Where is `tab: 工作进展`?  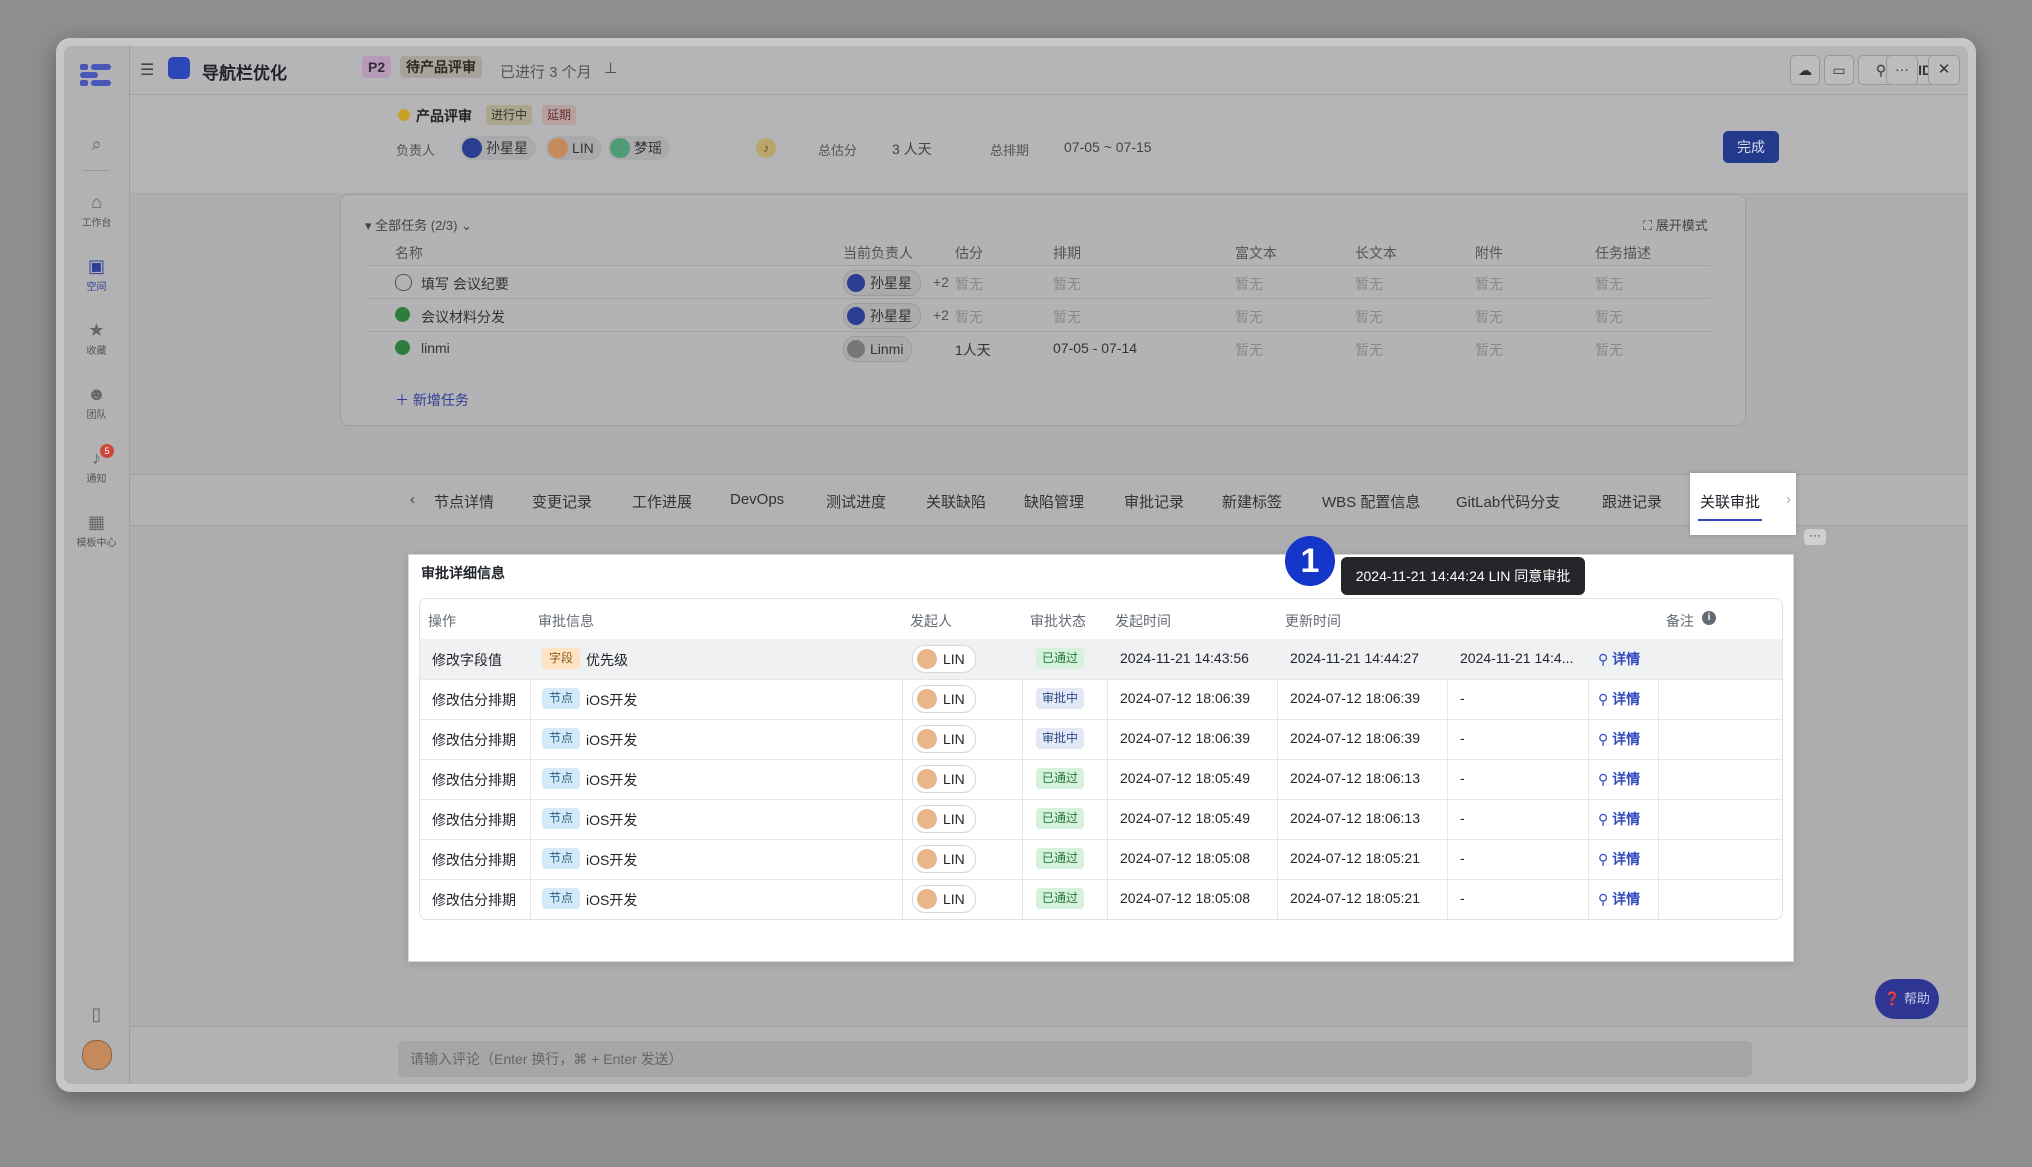
tab: 工作进展 is located at coordinates (662, 501).